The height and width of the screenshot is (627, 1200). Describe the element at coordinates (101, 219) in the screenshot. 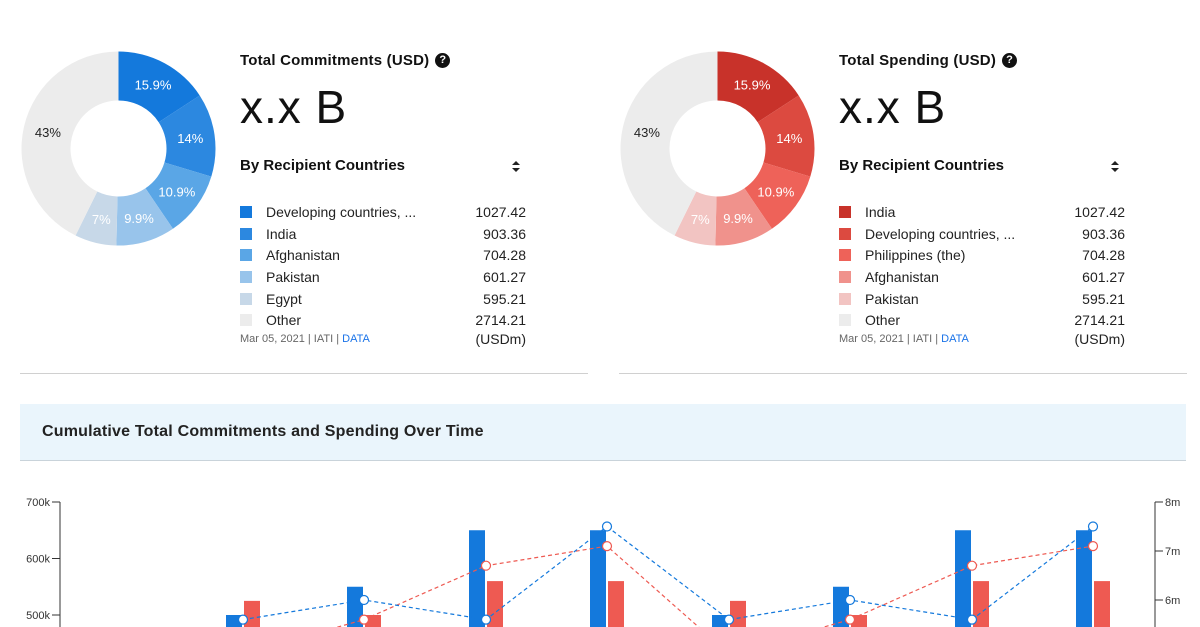

I see `donut-slice-label: 7%` at that location.